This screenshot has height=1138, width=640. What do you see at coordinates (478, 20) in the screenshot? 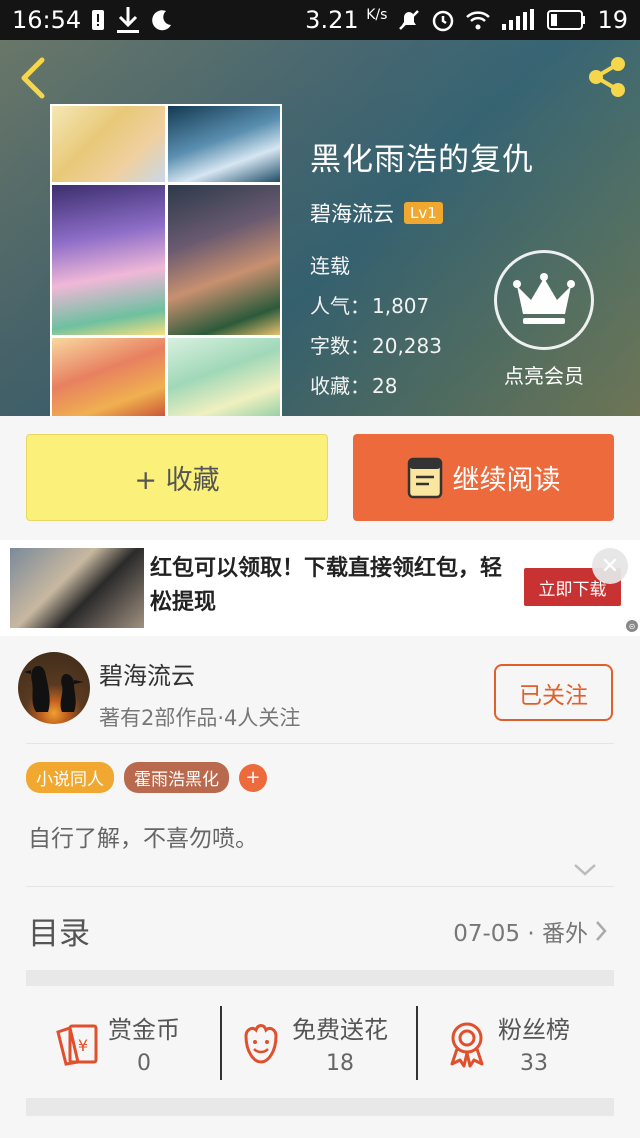
I see `wifi-icon` at bounding box center [478, 20].